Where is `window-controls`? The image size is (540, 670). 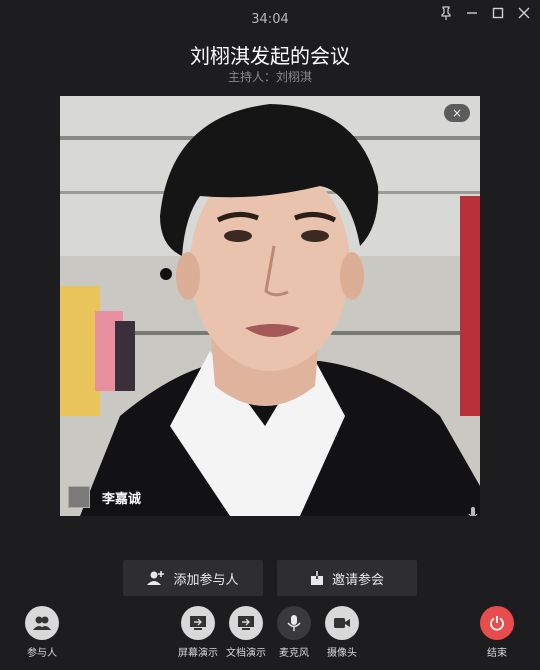
window-controls is located at coordinates (485, 13).